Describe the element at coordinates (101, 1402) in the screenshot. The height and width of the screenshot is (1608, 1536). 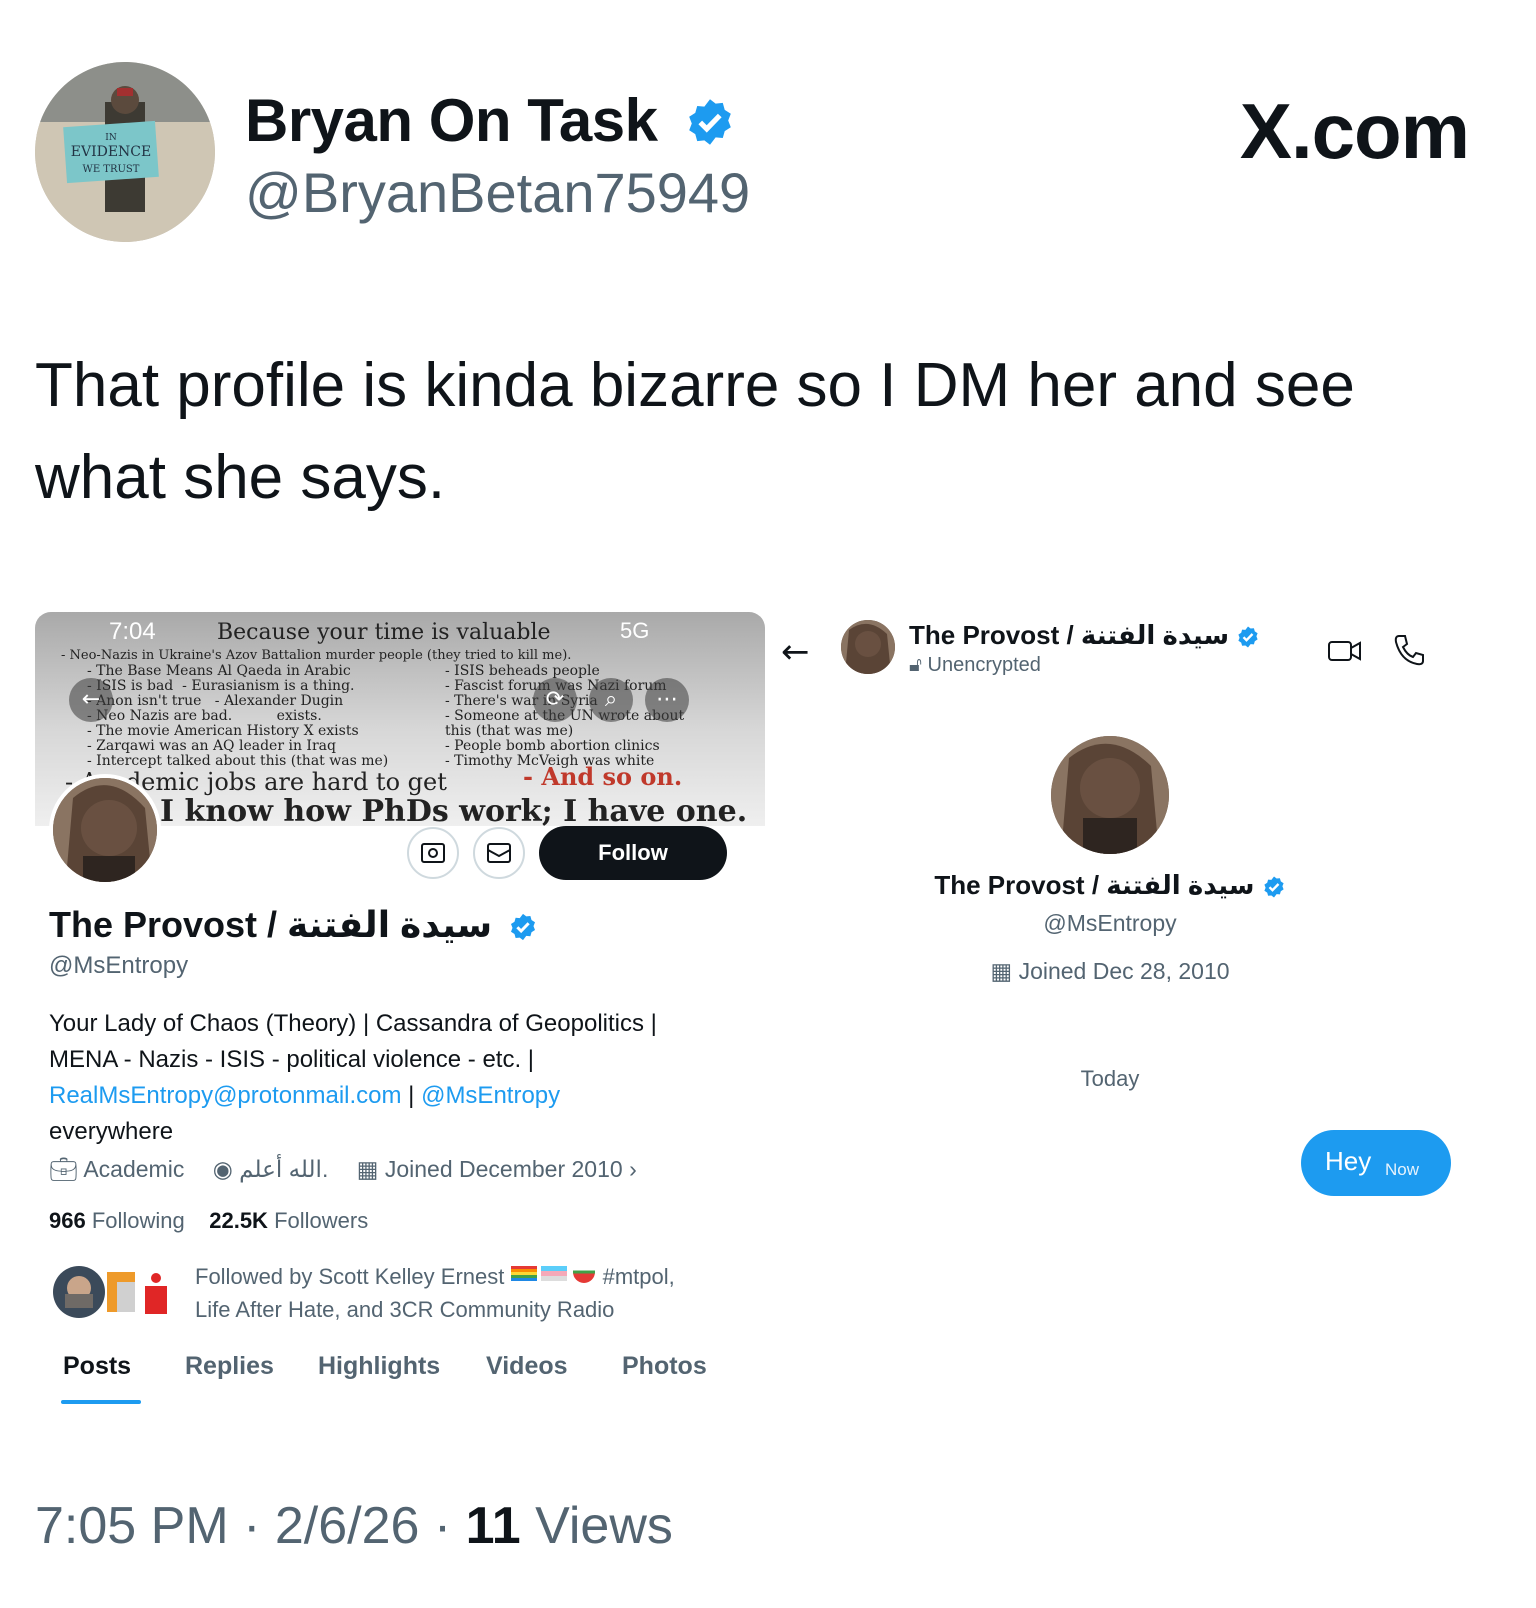
I see `active-tab-indicator` at that location.